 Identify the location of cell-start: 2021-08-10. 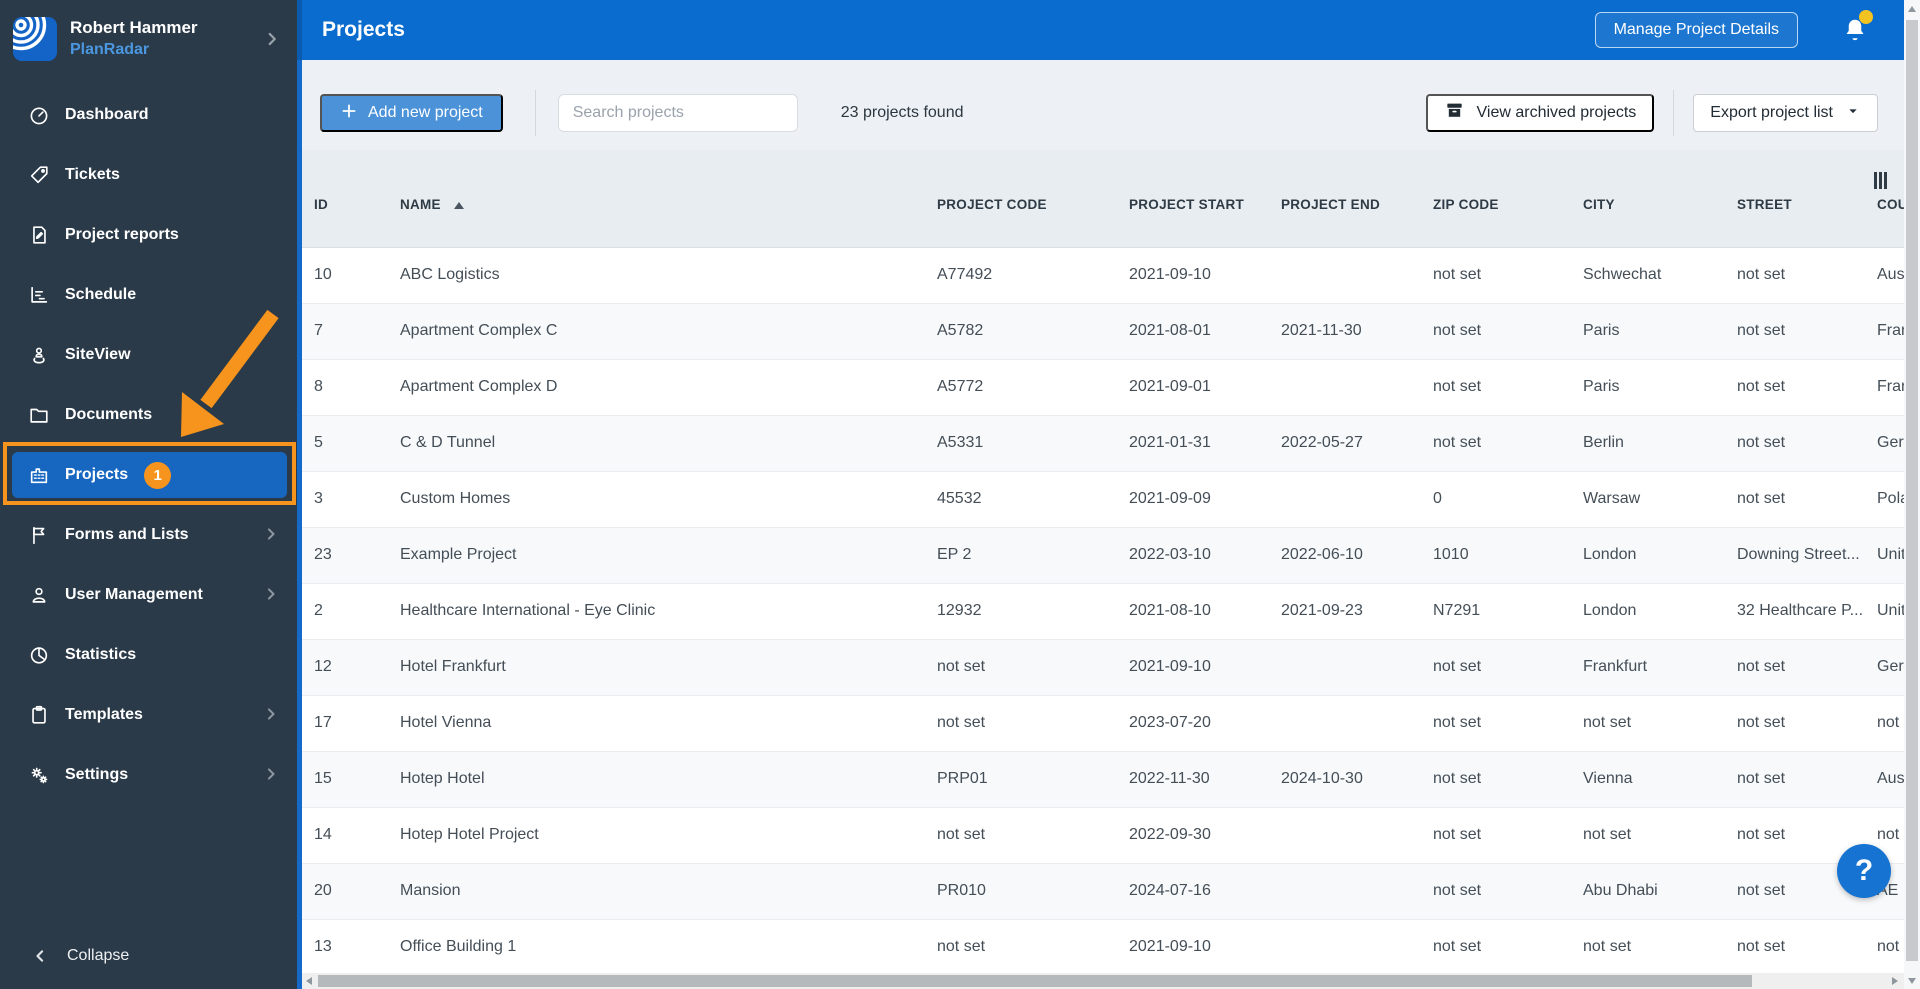
(1170, 610).